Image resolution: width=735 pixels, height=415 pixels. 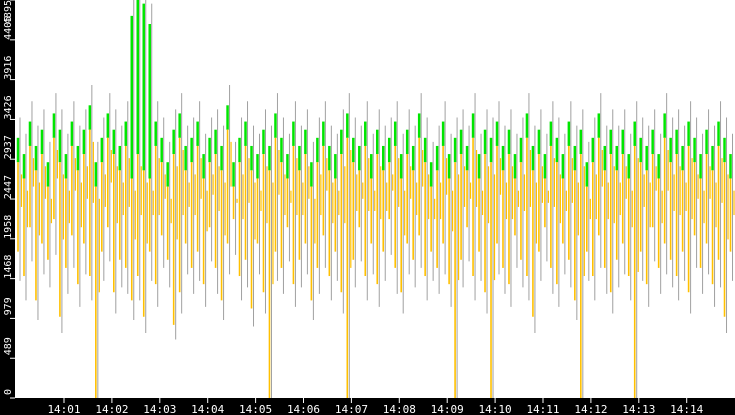 I want to click on x-tick-label: 14:10, so click(x=495, y=409).